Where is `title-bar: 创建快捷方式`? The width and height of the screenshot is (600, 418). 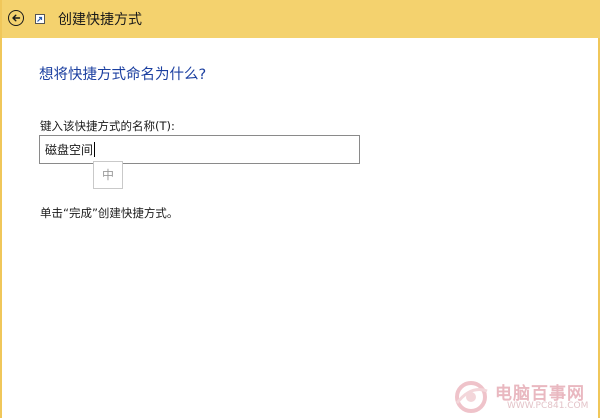 title-bar: 创建快捷方式 is located at coordinates (301, 19).